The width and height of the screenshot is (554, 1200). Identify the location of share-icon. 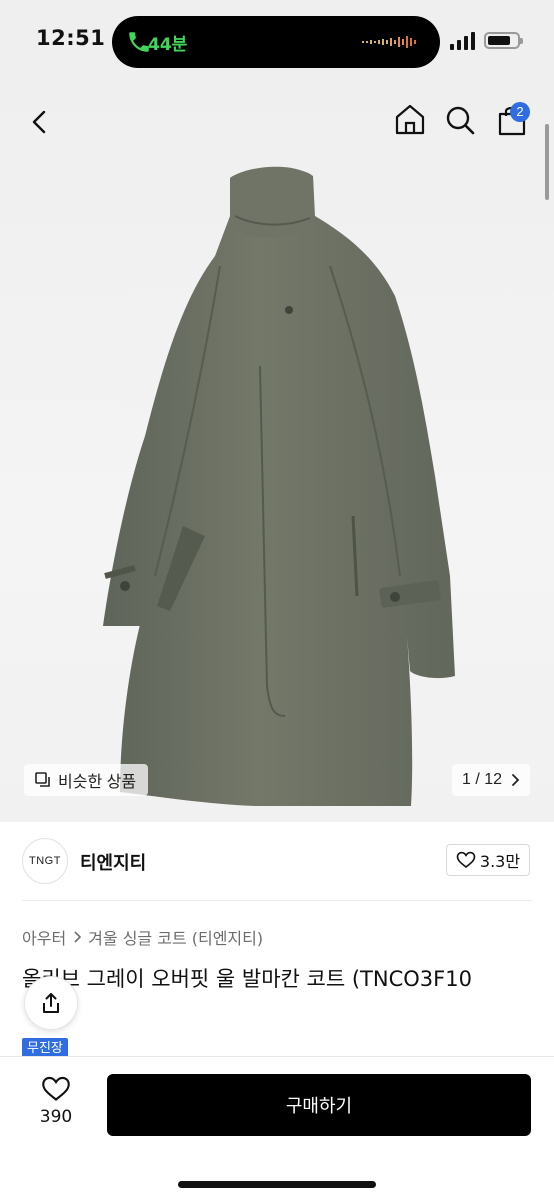
(51, 1003).